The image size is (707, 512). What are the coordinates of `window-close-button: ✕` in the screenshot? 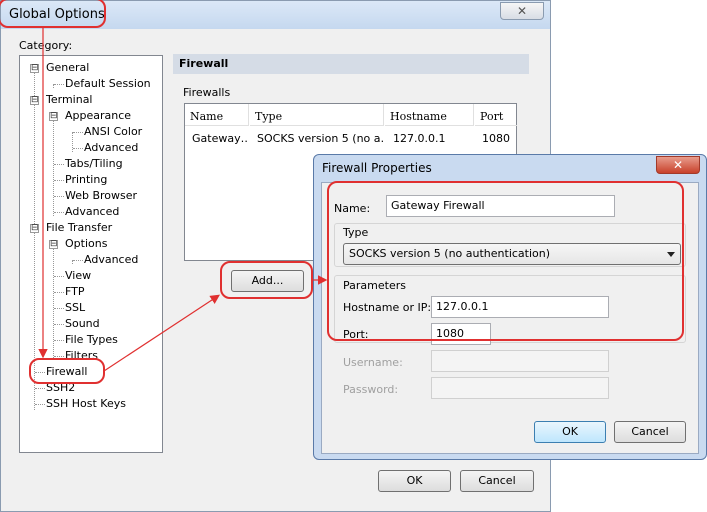 It's located at (522, 11).